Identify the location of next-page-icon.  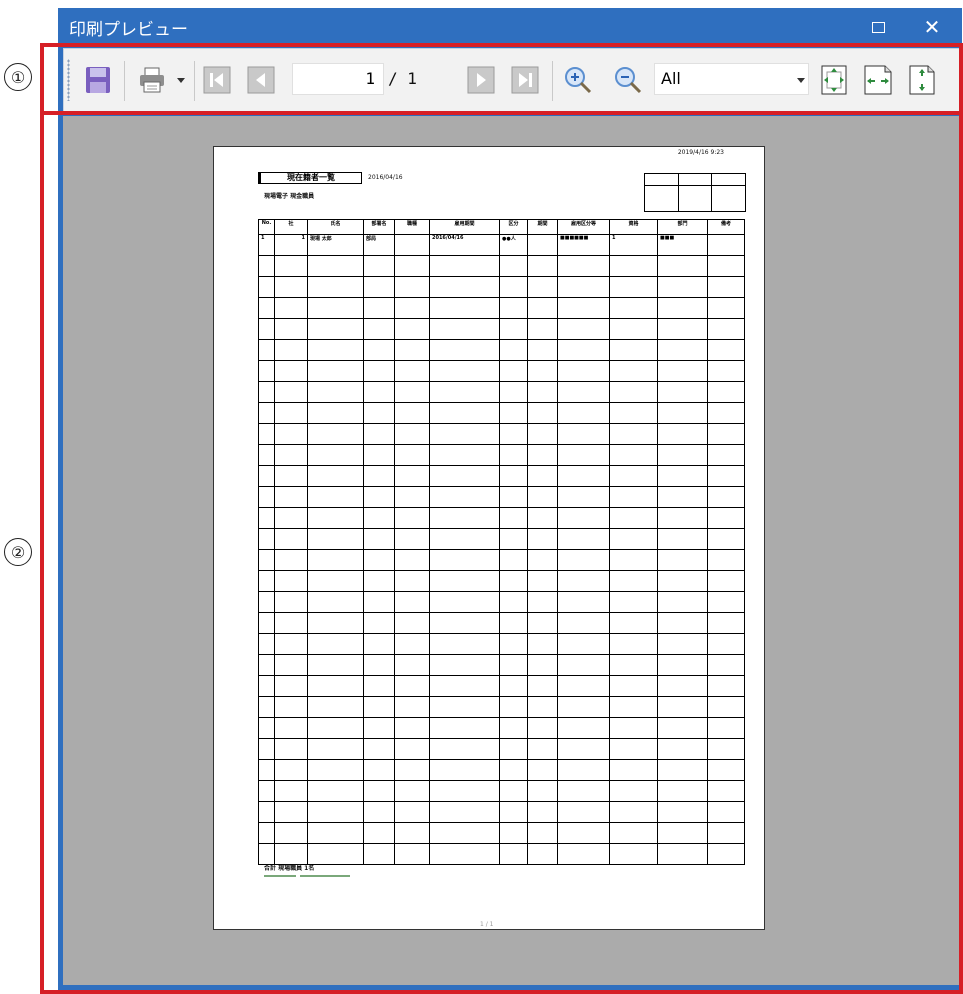
(481, 80).